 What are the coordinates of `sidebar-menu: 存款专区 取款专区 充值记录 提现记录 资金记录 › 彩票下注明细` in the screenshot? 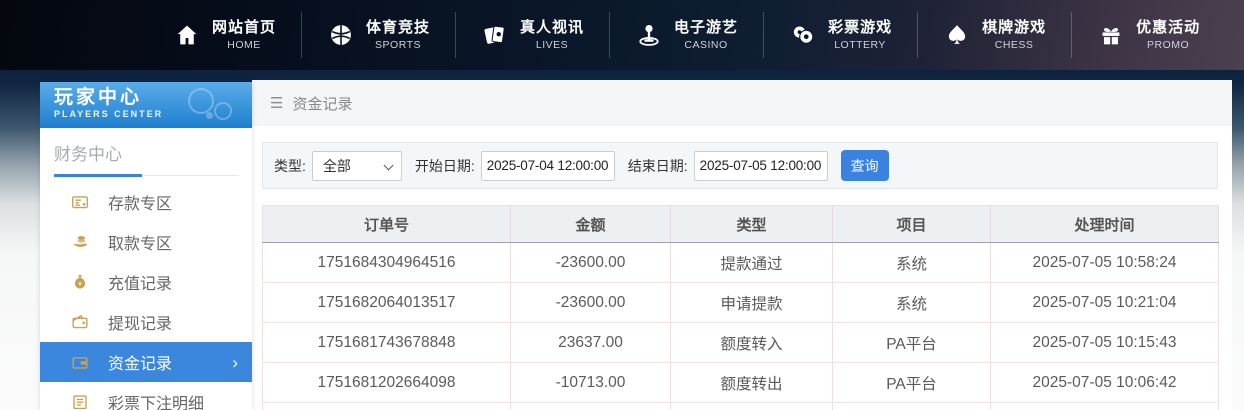 It's located at (146, 296).